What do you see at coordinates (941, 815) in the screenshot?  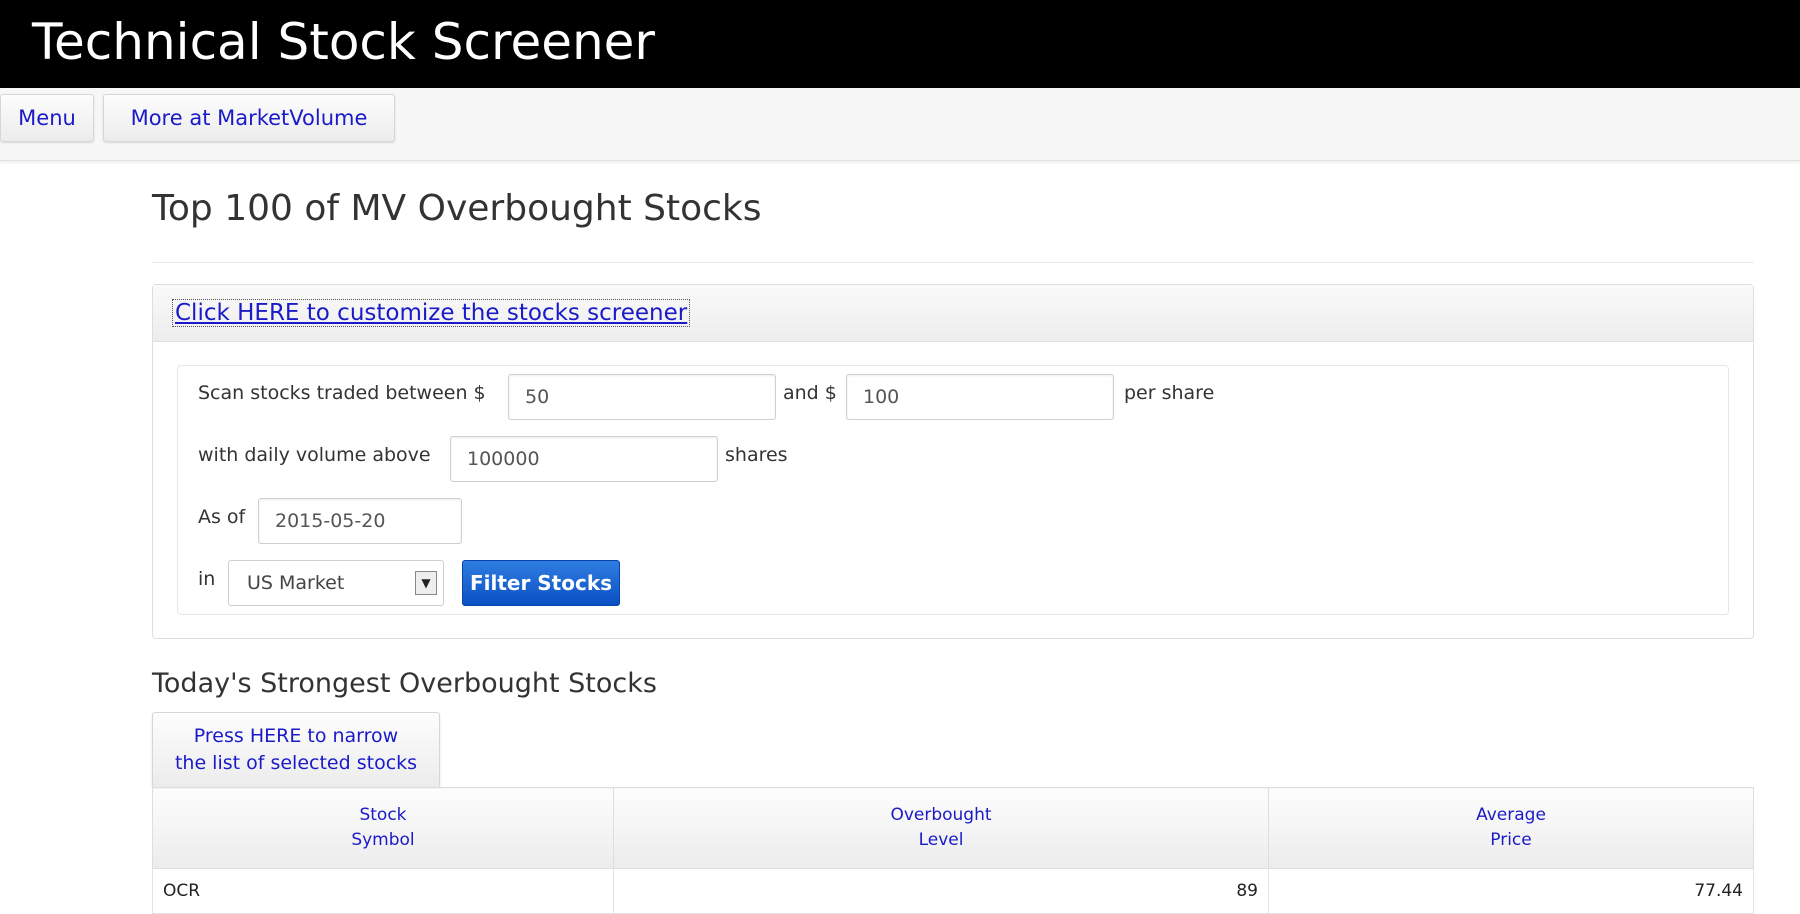 I see `header-overbought-level-line1: Overbought` at bounding box center [941, 815].